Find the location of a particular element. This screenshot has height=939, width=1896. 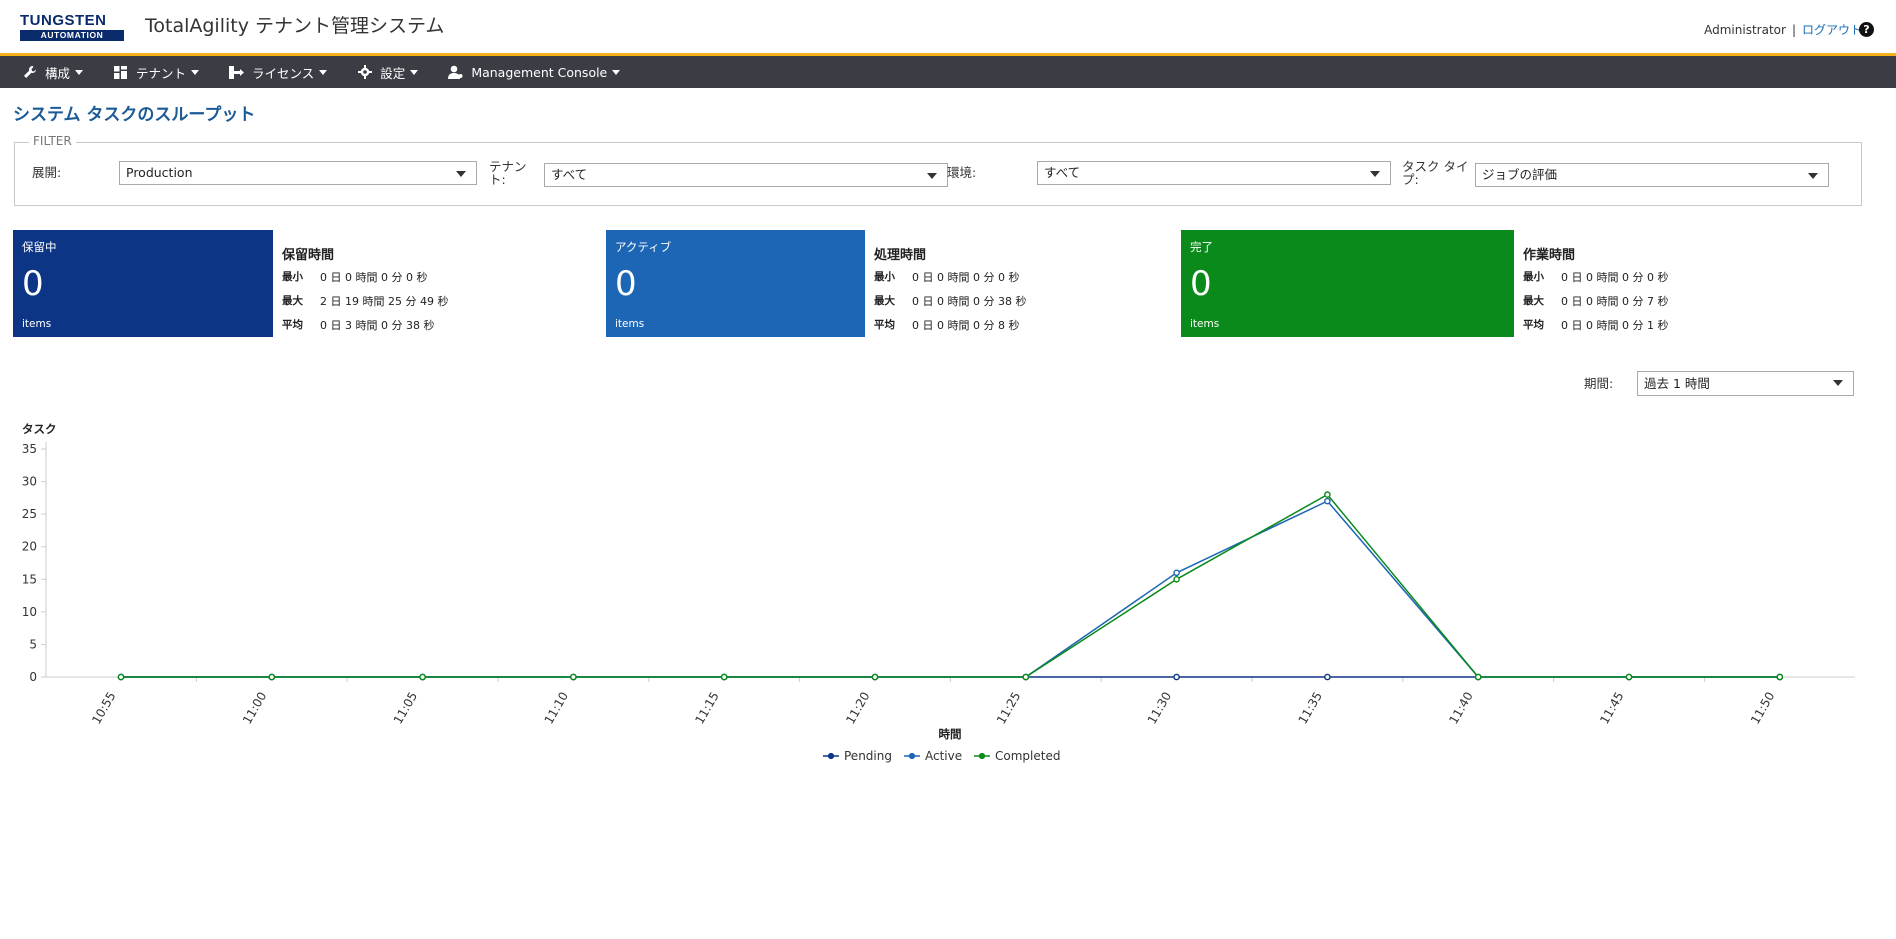

stat-value: 0 日 3 時間 0 分 38 秒 is located at coordinates (377, 325).